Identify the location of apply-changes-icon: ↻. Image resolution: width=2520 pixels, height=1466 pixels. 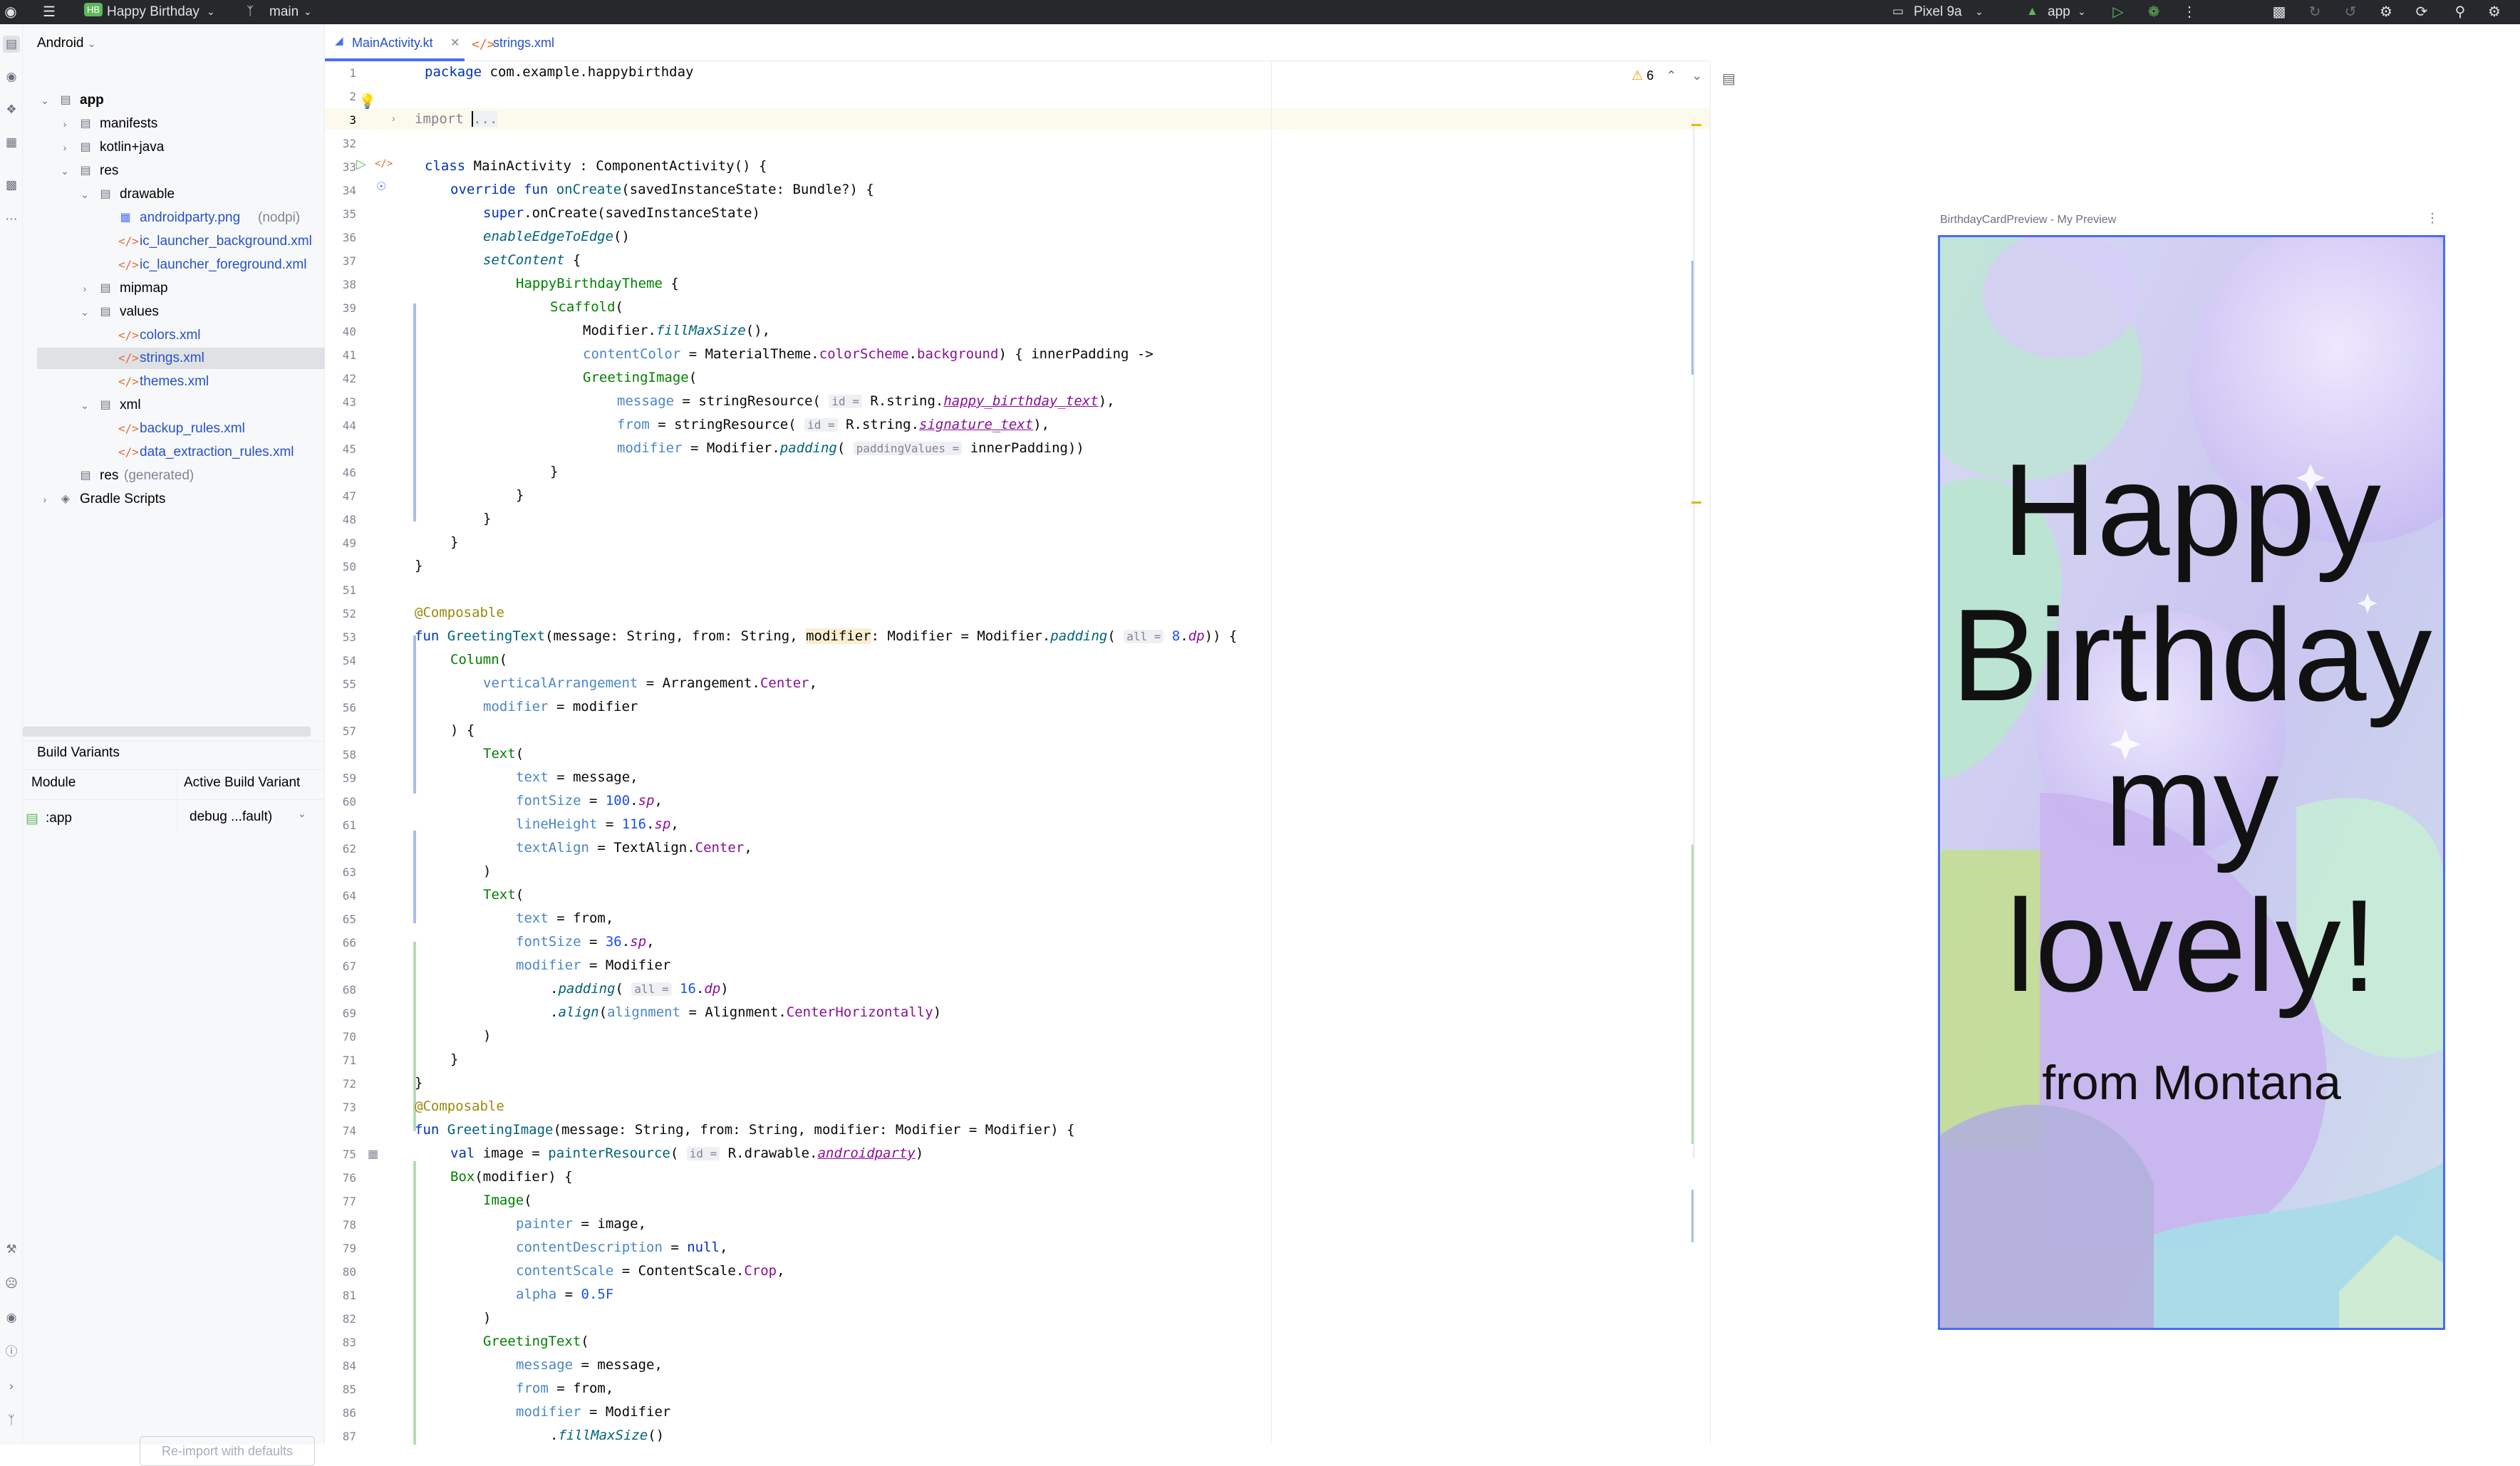
(2315, 12).